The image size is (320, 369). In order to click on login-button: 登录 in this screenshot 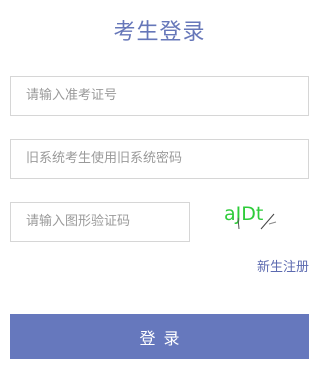, I will do `click(159, 336)`.